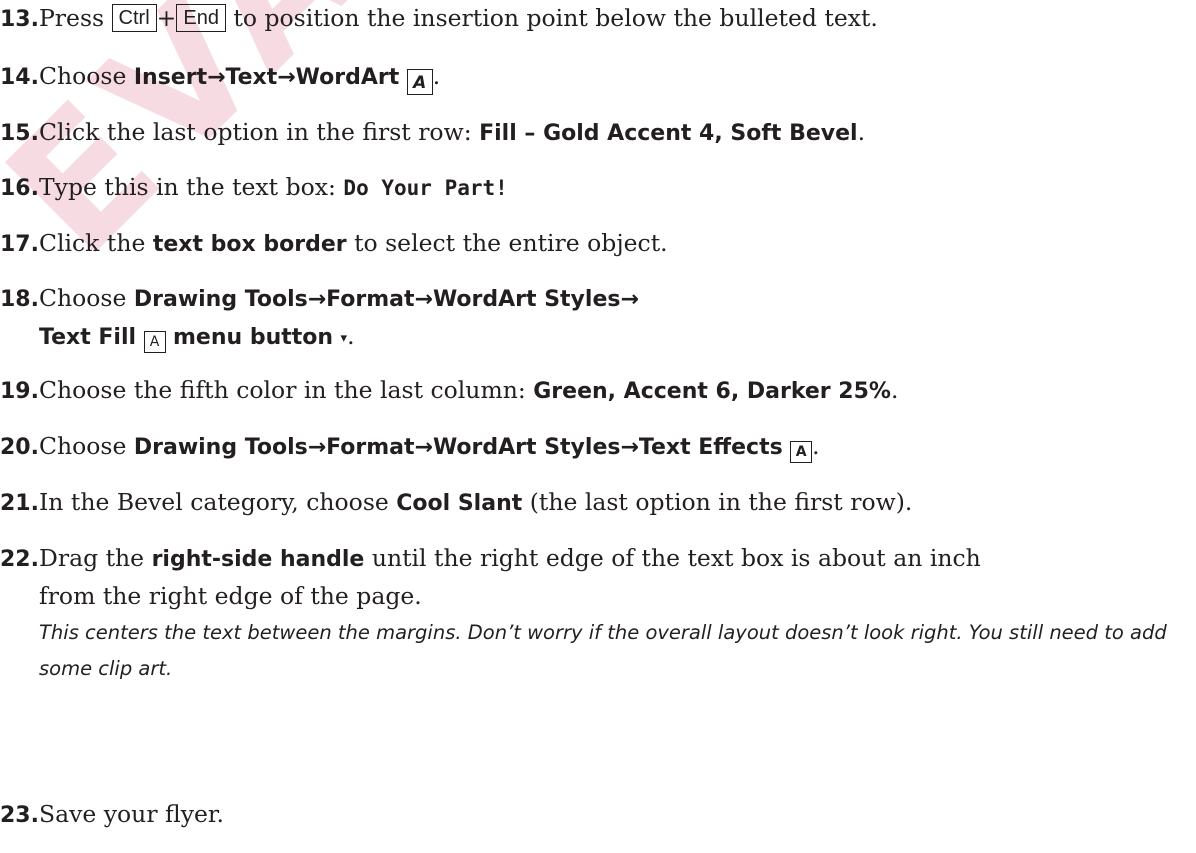 The width and height of the screenshot is (1196, 853). Describe the element at coordinates (19, 299) in the screenshot. I see `step-number: 18.` at that location.